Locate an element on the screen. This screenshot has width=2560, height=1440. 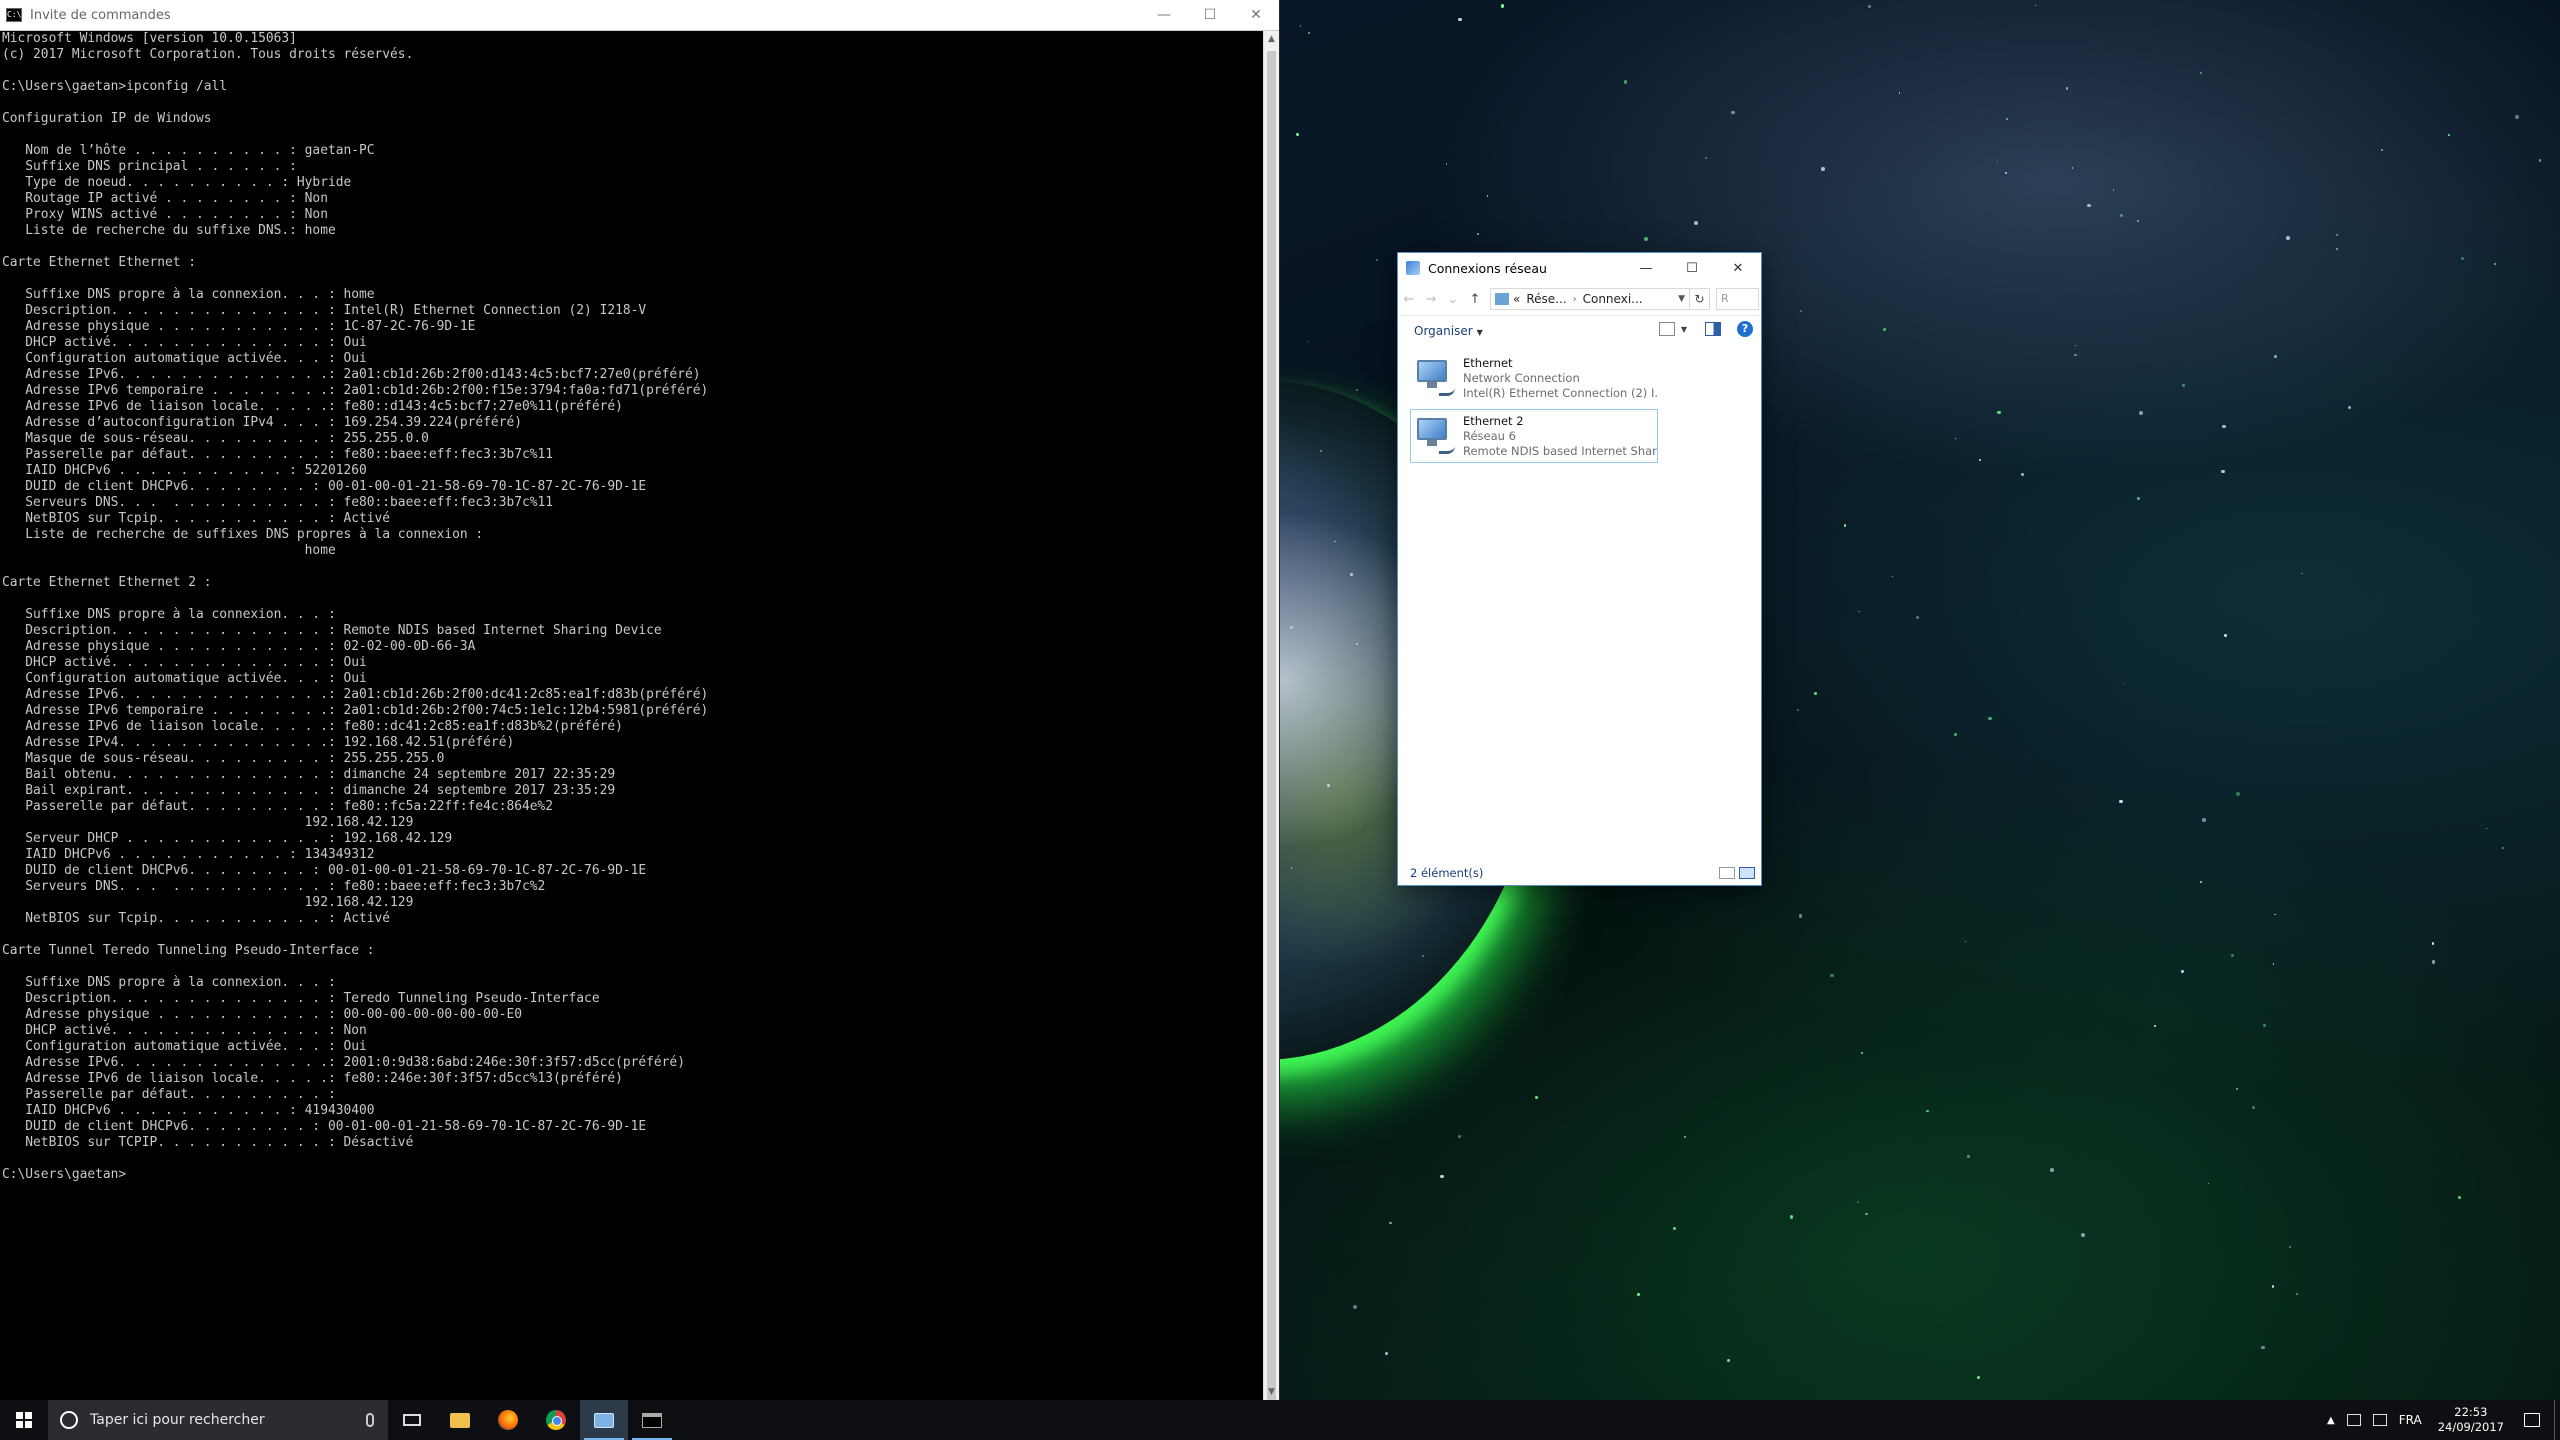
network-folder-icon is located at coordinates (1413, 268).